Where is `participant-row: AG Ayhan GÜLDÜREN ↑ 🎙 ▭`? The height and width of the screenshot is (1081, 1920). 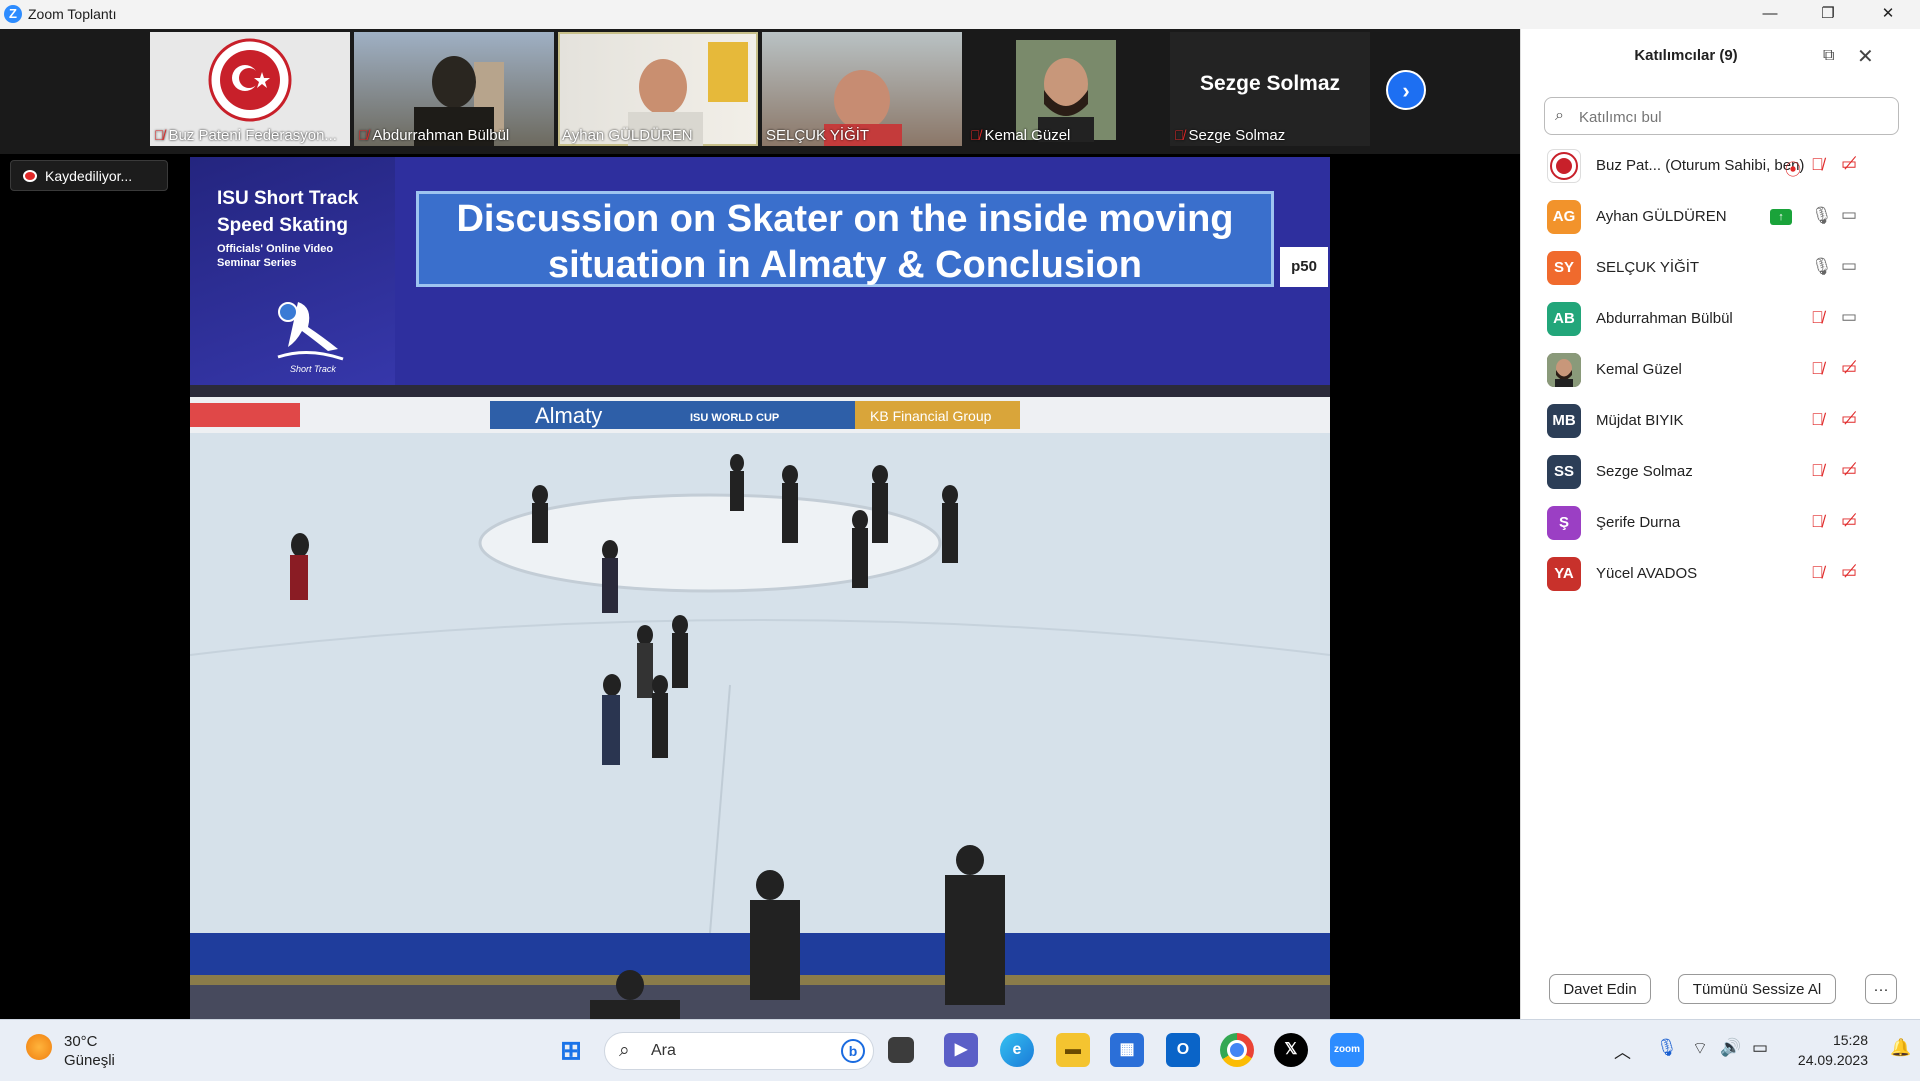 participant-row: AG Ayhan GÜLDÜREN ↑ 🎙 ▭ is located at coordinates (1720, 217).